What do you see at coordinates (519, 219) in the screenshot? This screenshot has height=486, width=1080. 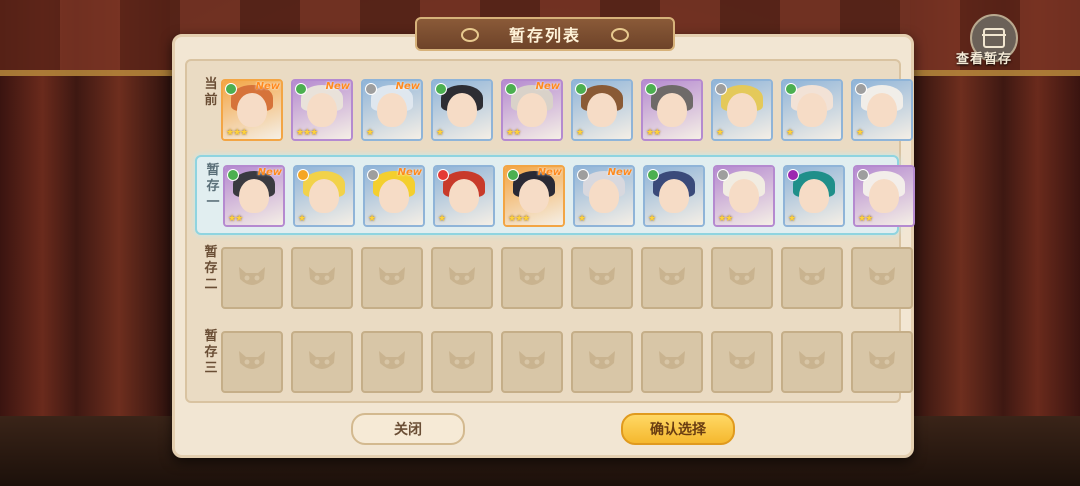 I see `star-rating: ★★★` at bounding box center [519, 219].